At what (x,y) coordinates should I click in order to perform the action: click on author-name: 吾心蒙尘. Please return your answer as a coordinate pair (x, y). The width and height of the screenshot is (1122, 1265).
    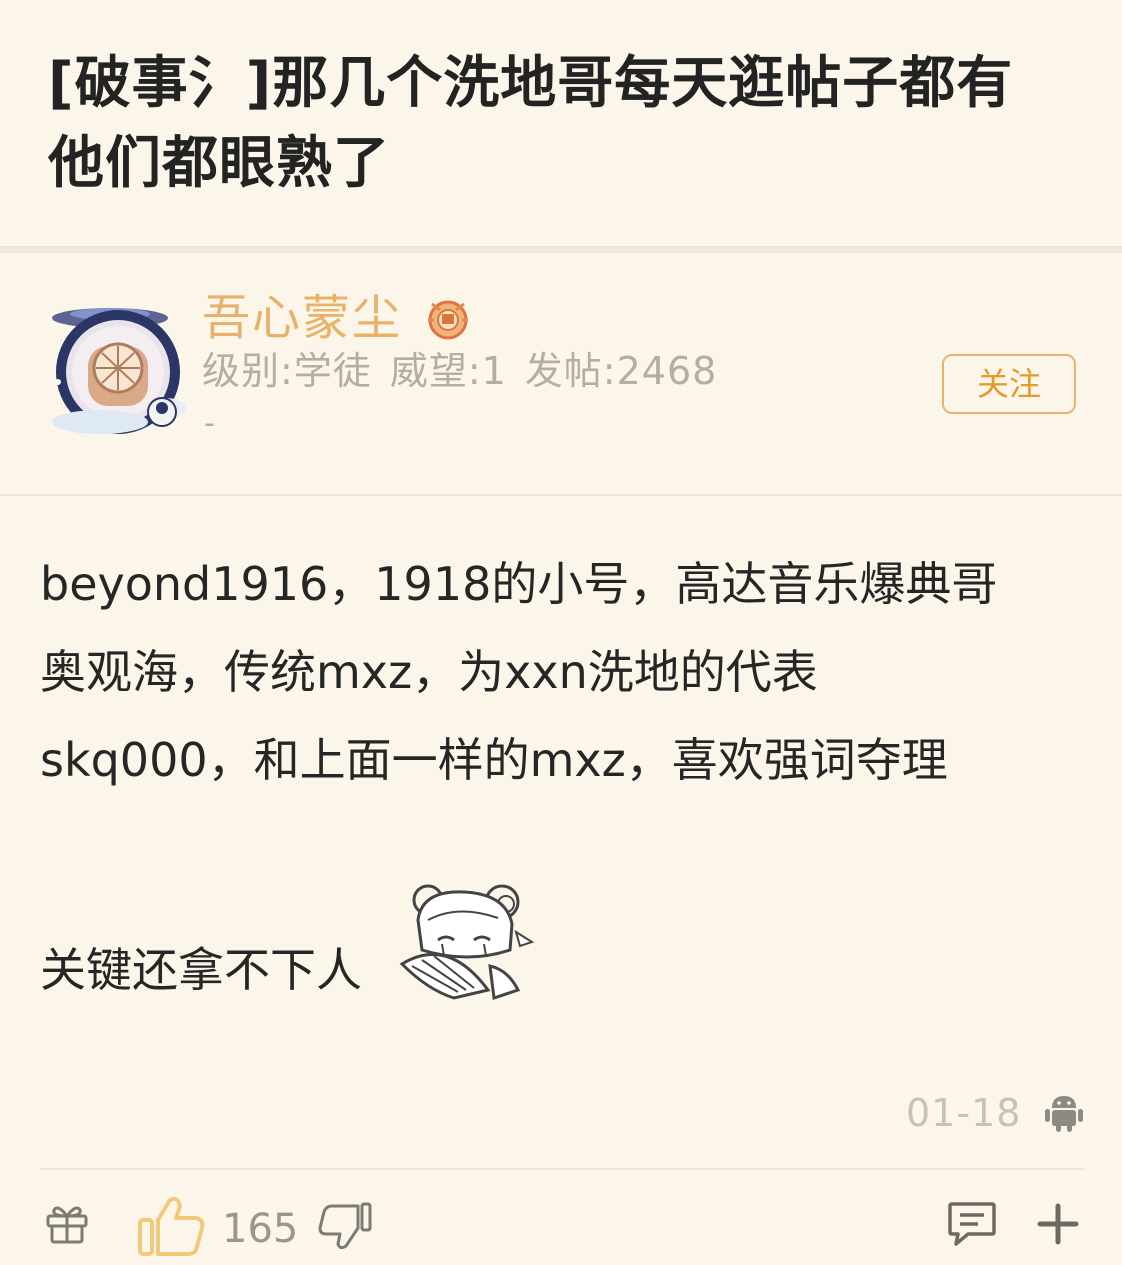
    Looking at the image, I should click on (302, 318).